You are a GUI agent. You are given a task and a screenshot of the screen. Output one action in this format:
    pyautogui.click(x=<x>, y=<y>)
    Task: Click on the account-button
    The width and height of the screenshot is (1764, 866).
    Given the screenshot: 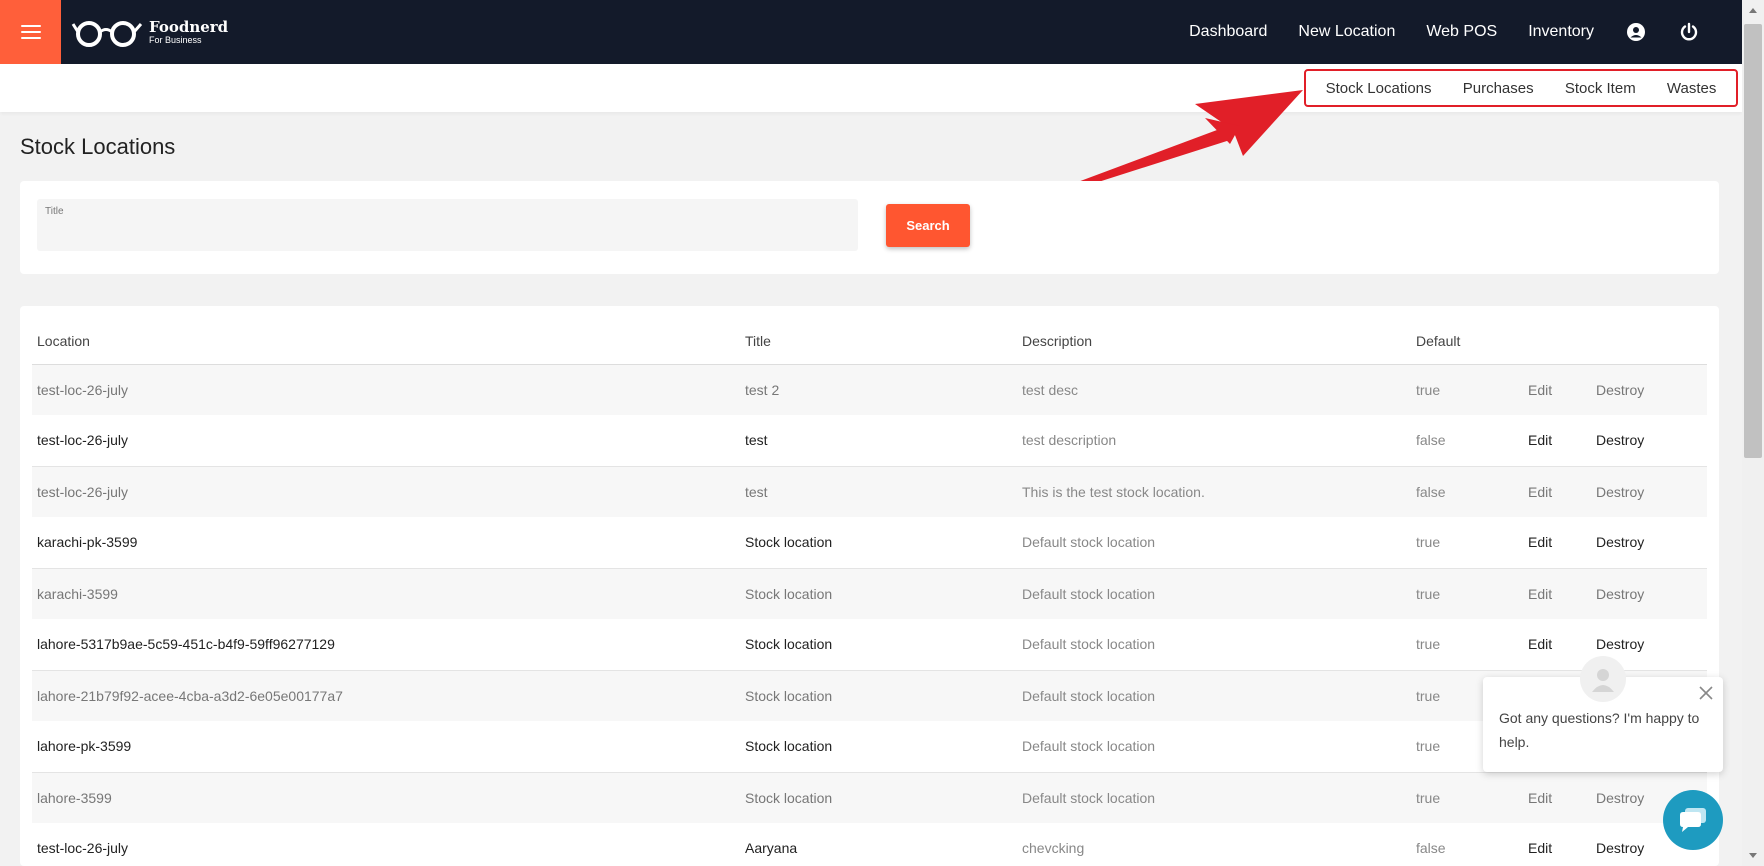 What is the action you would take?
    pyautogui.click(x=1636, y=32)
    